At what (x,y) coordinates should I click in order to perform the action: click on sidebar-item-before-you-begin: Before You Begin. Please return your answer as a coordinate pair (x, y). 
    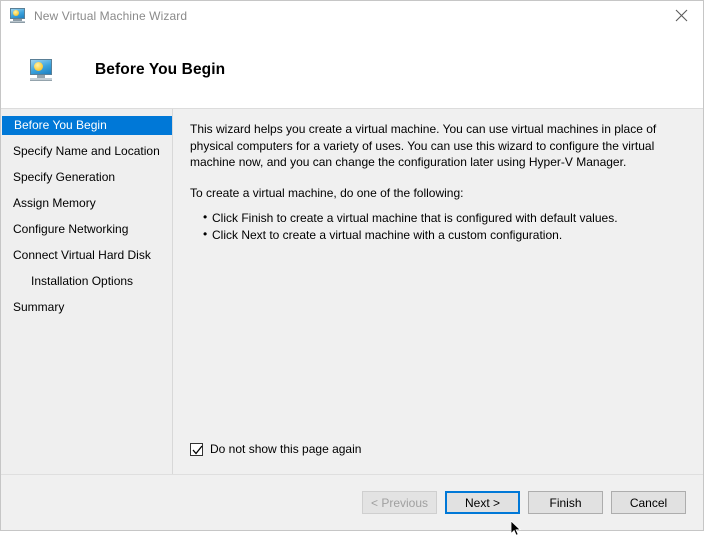
    Looking at the image, I should click on (87, 125).